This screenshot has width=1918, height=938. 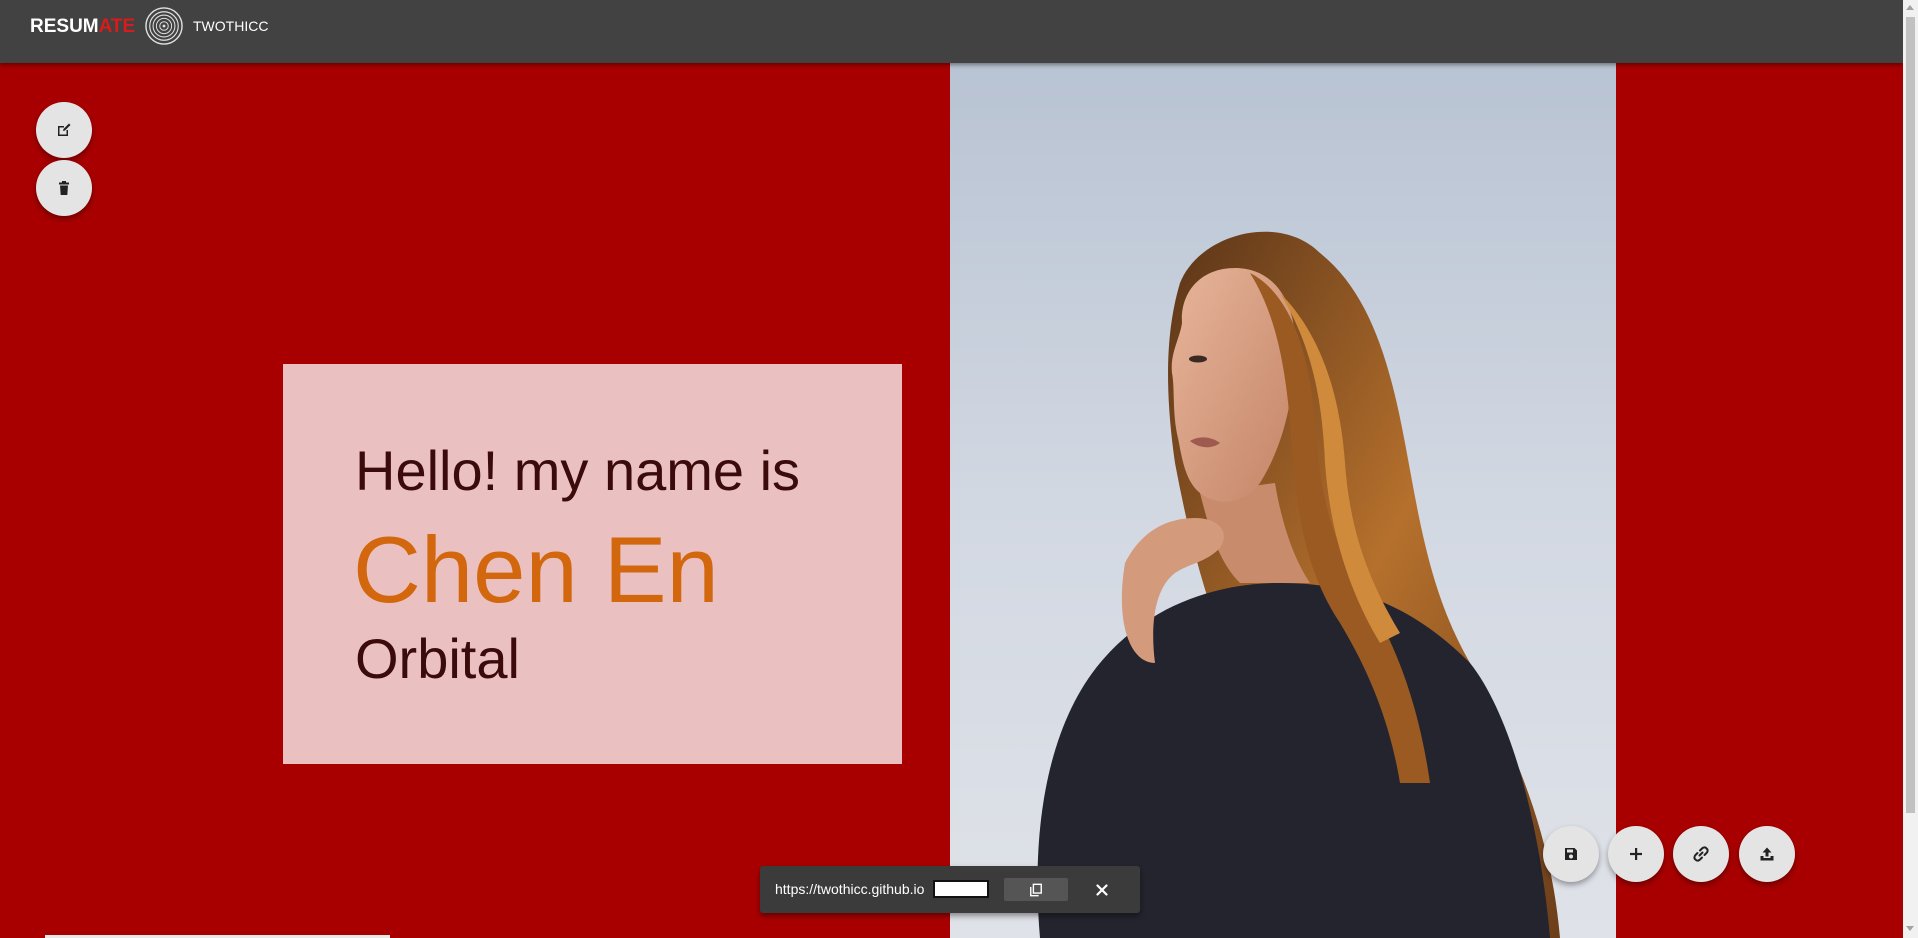 I want to click on team-name: TWOTHICC, so click(x=231, y=26).